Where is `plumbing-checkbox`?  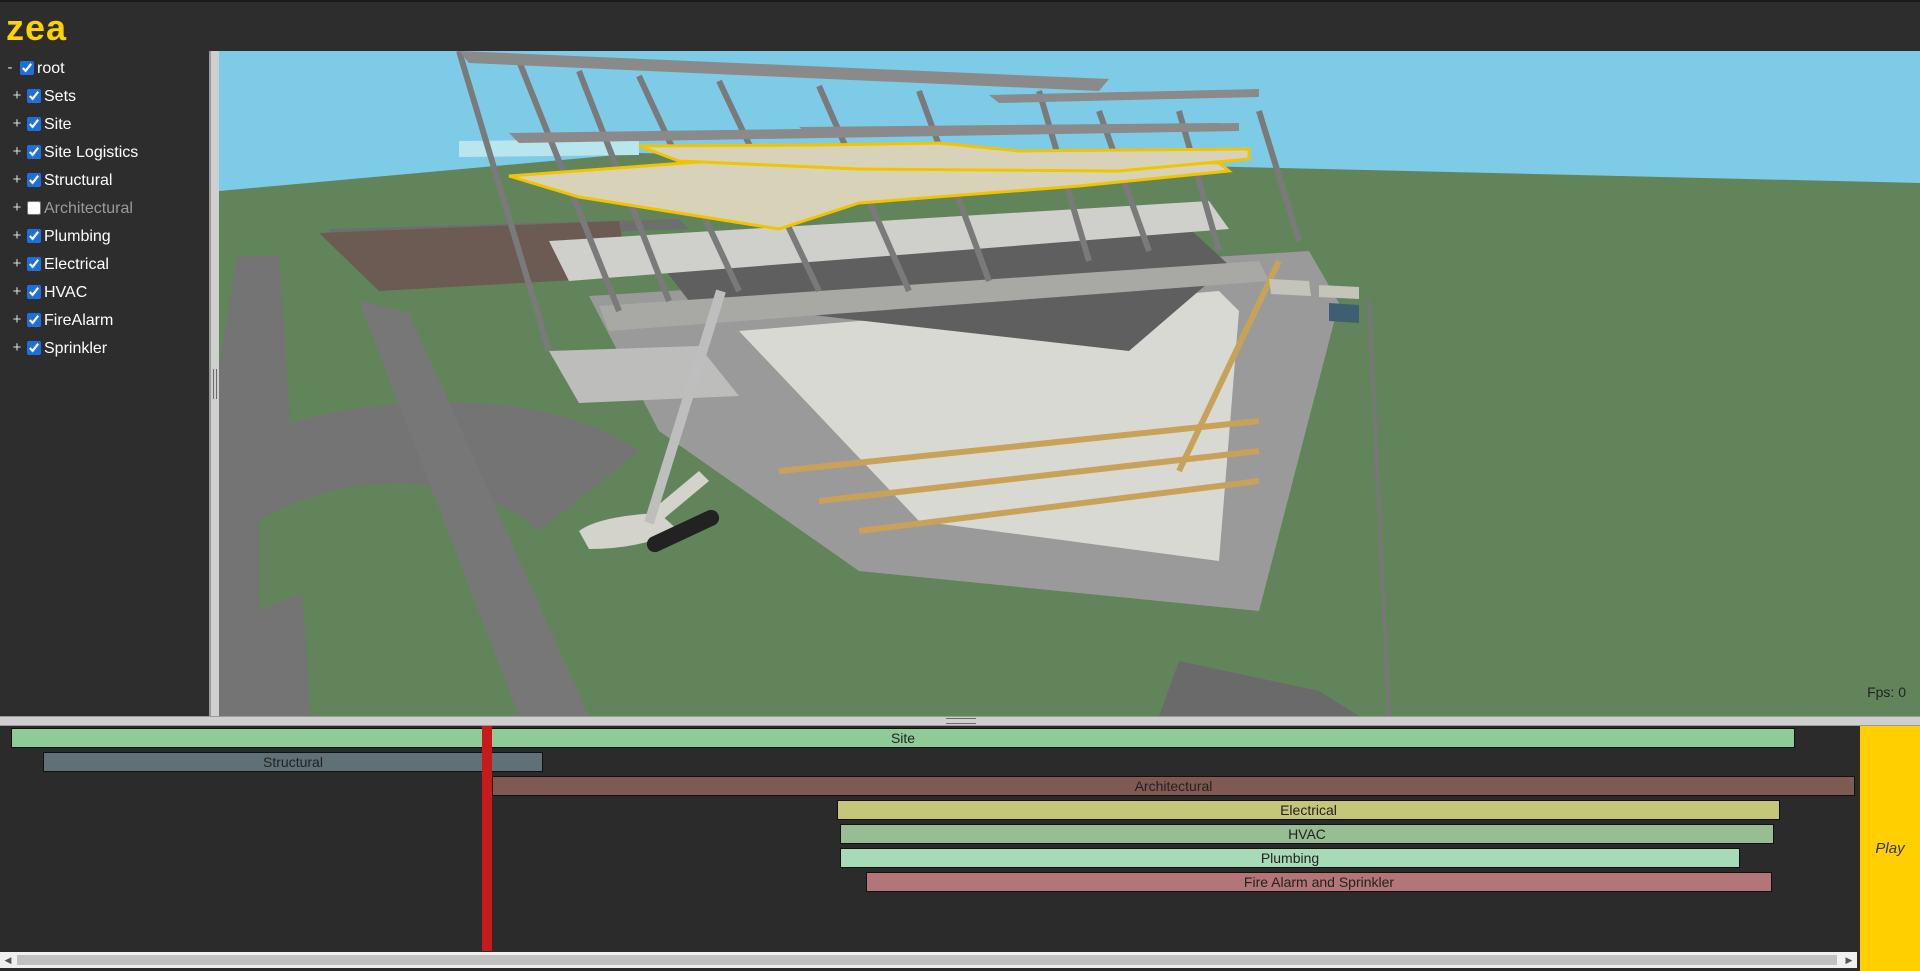 plumbing-checkbox is located at coordinates (34, 236).